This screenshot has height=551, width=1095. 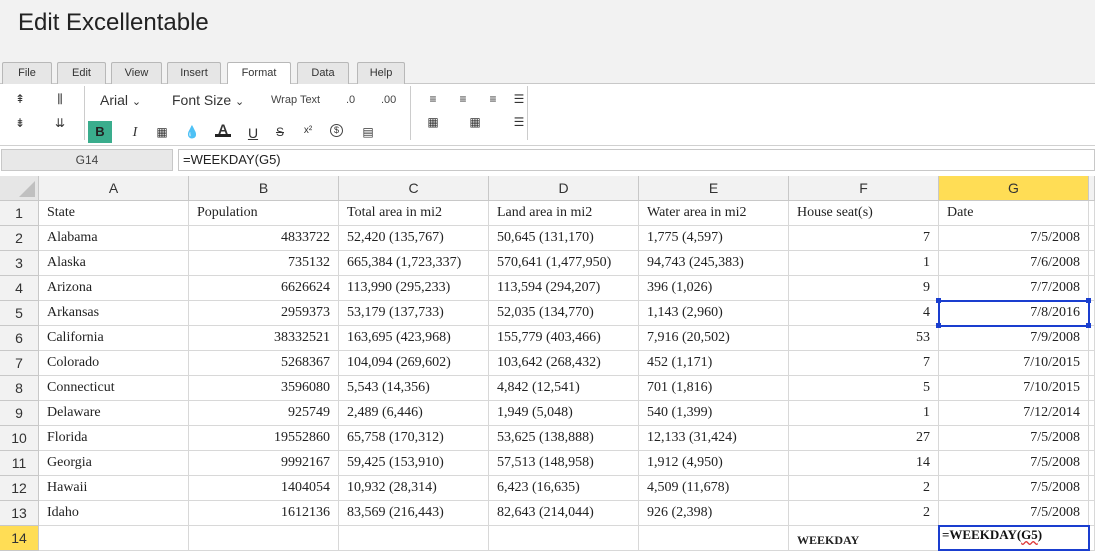 What do you see at coordinates (564, 388) in the screenshot?
I see `cell-d8: 4,842 (12,541)` at bounding box center [564, 388].